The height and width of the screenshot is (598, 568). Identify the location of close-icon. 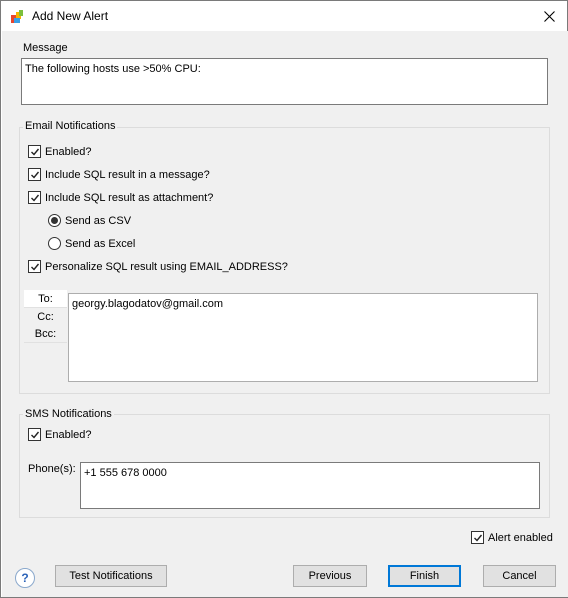
(549, 16).